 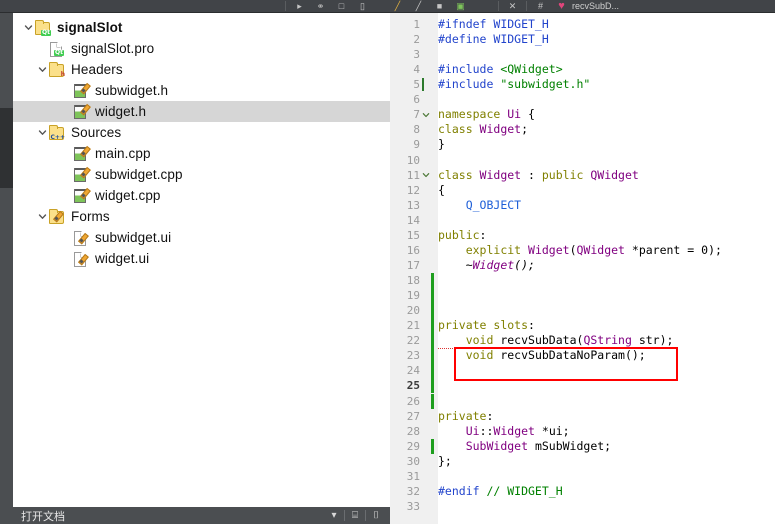 What do you see at coordinates (413, 341) in the screenshot?
I see `line-number: 22` at bounding box center [413, 341].